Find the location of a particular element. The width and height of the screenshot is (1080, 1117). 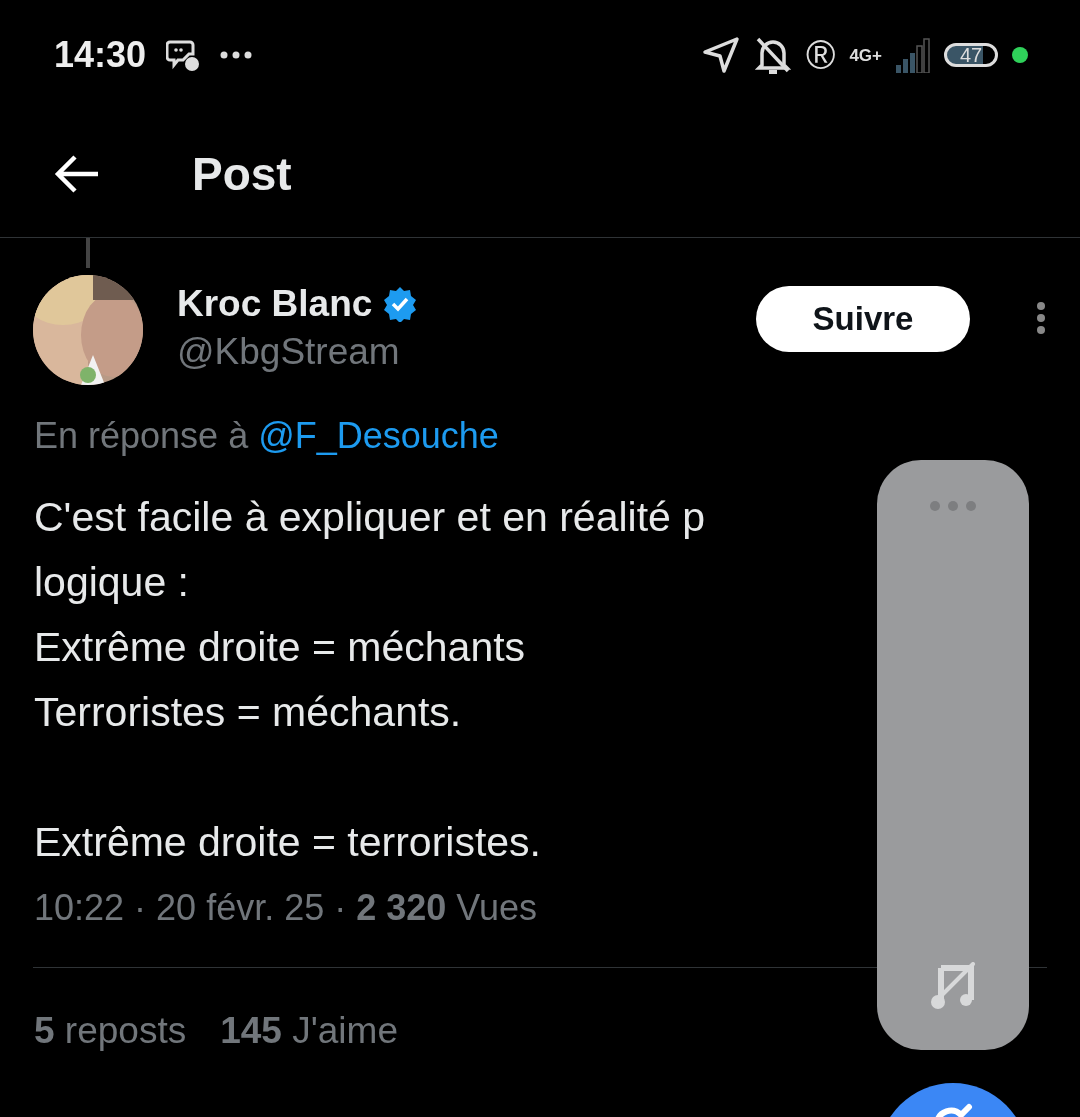

more-icon is located at coordinates (236, 55).